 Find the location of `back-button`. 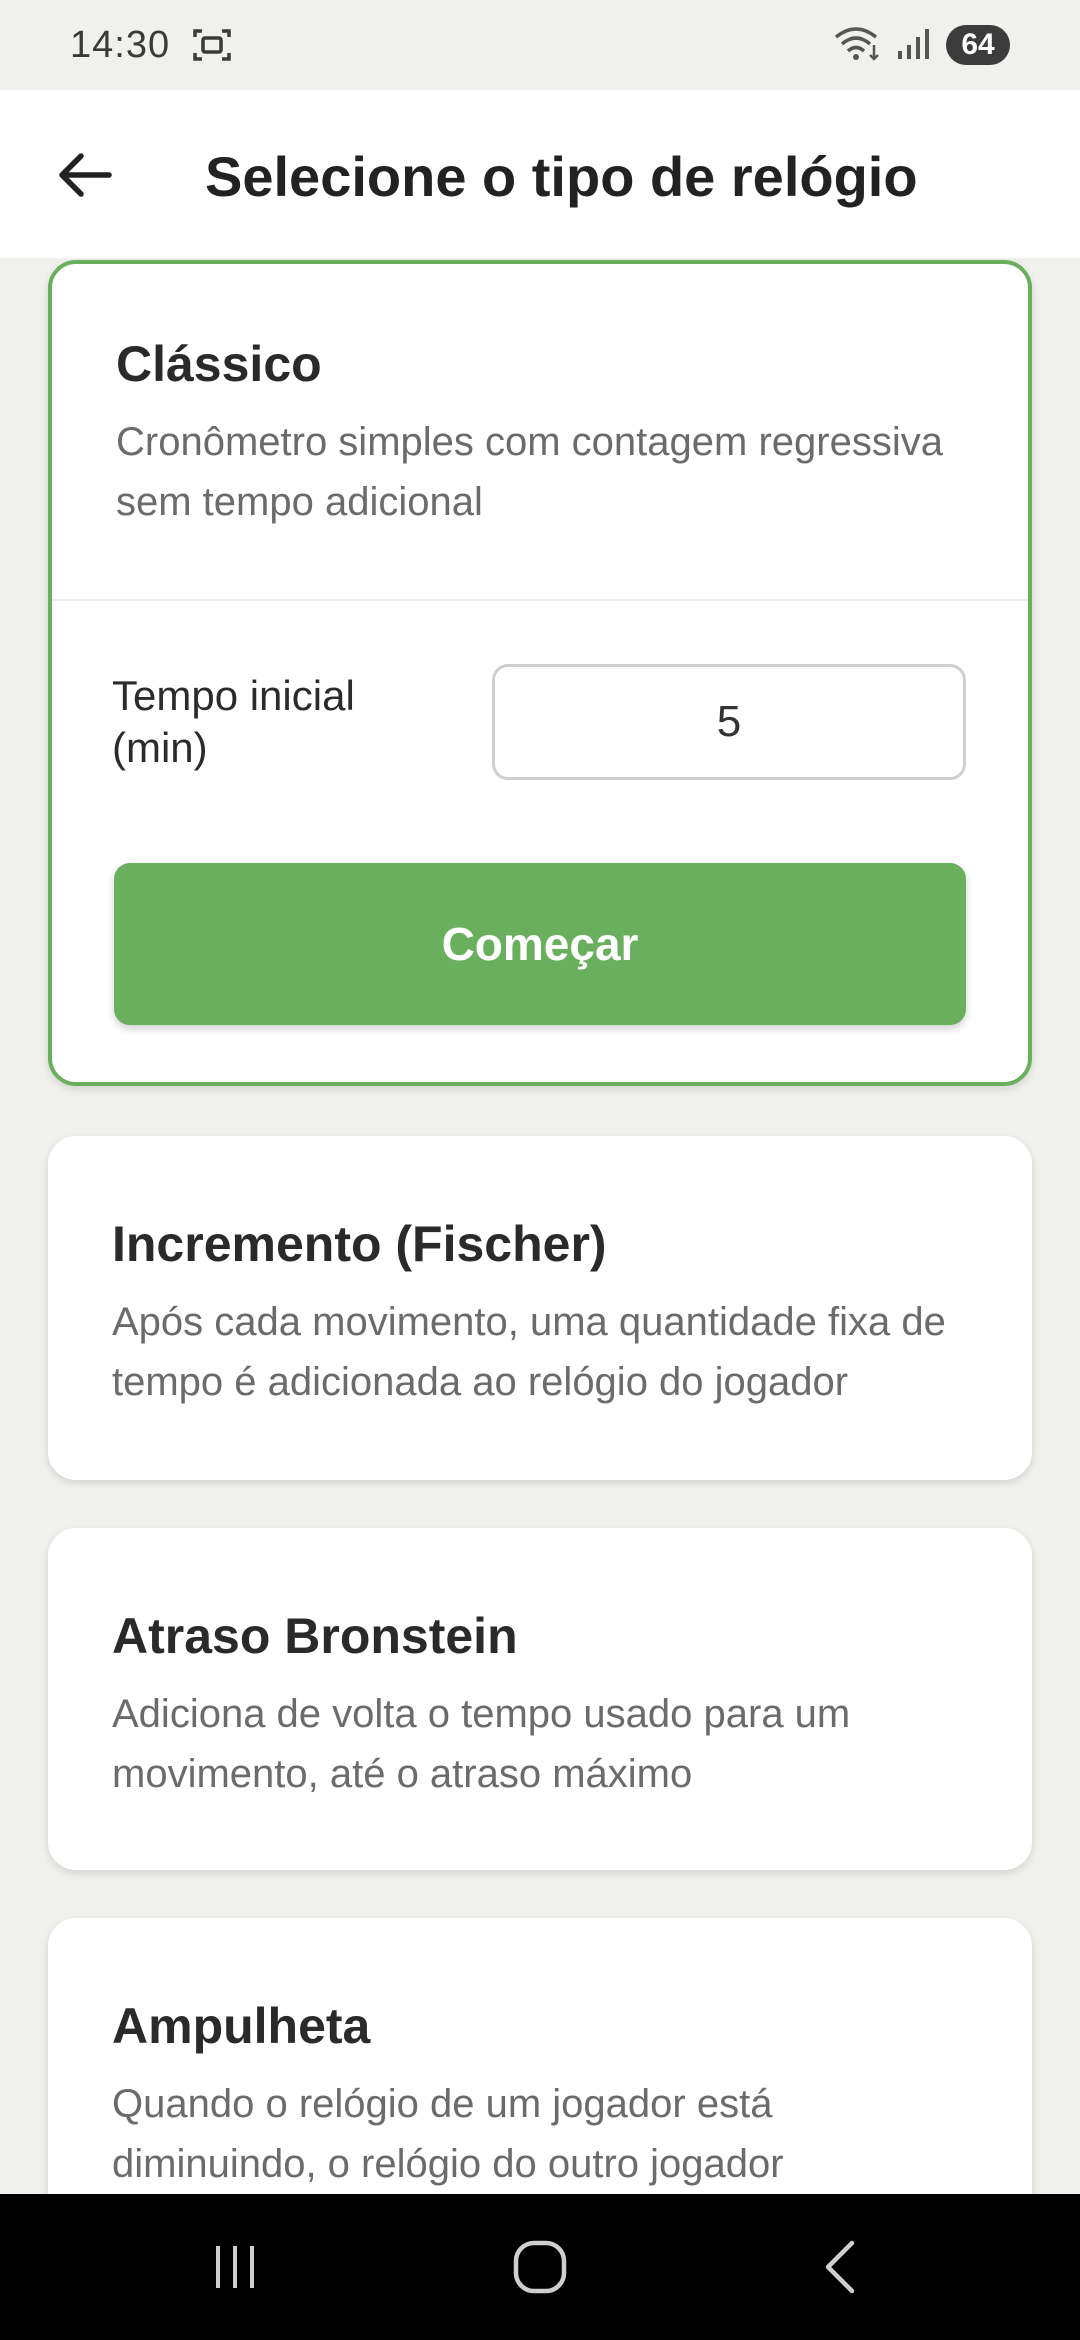

back-button is located at coordinates (85, 175).